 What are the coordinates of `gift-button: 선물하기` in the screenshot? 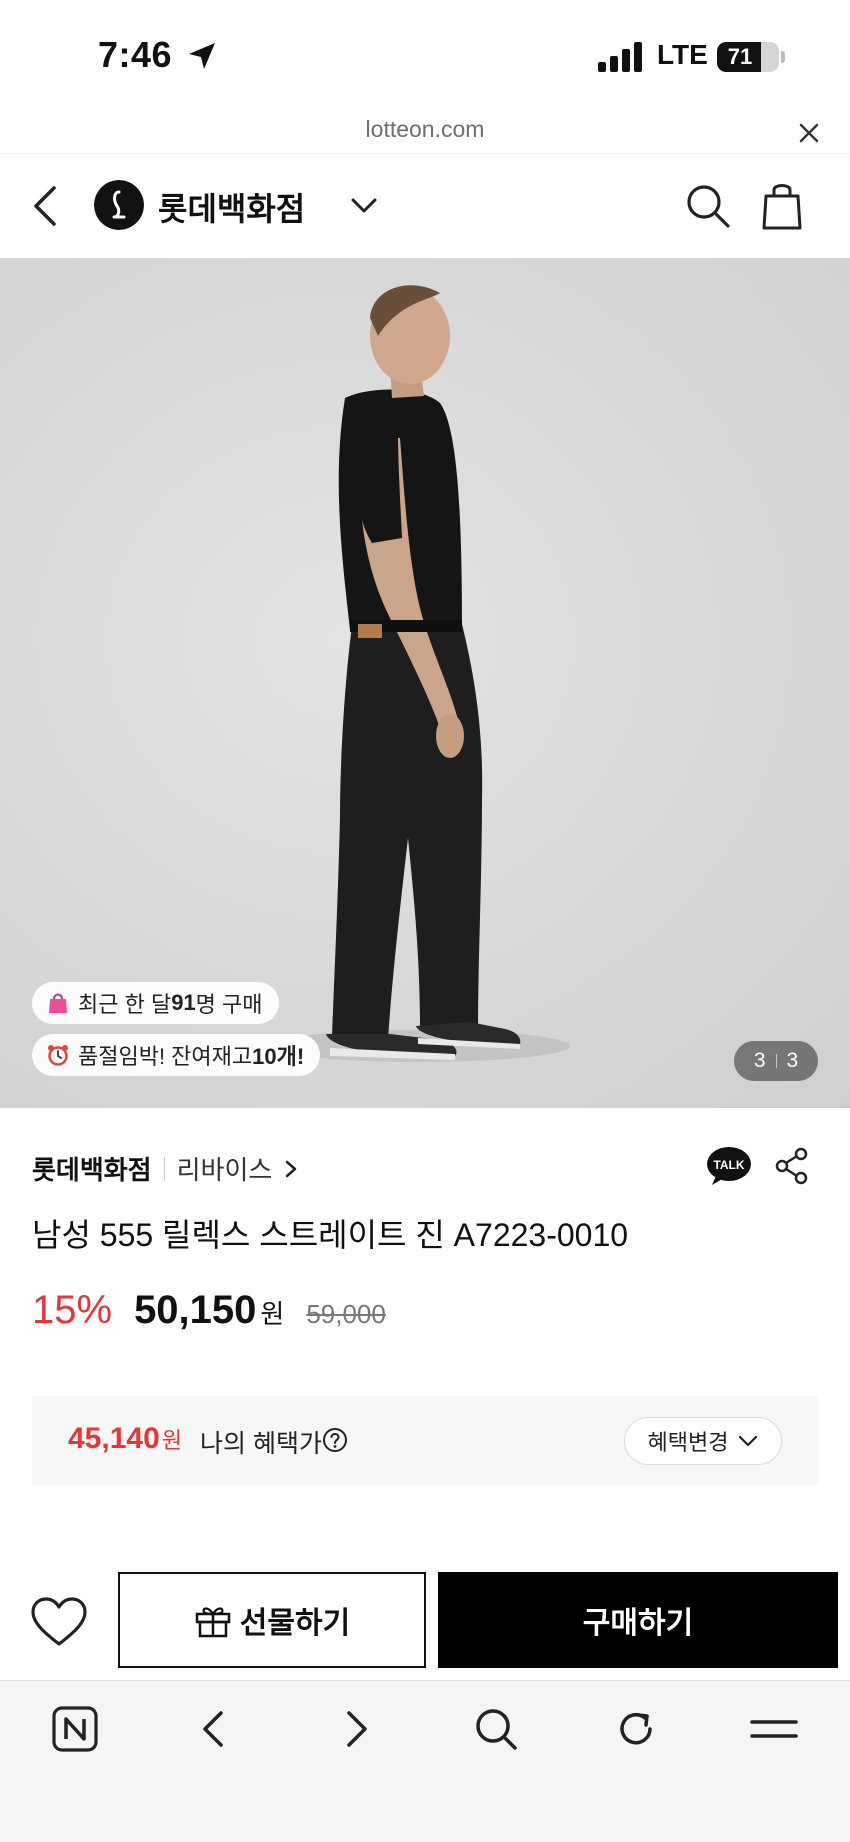 It's located at (272, 1620).